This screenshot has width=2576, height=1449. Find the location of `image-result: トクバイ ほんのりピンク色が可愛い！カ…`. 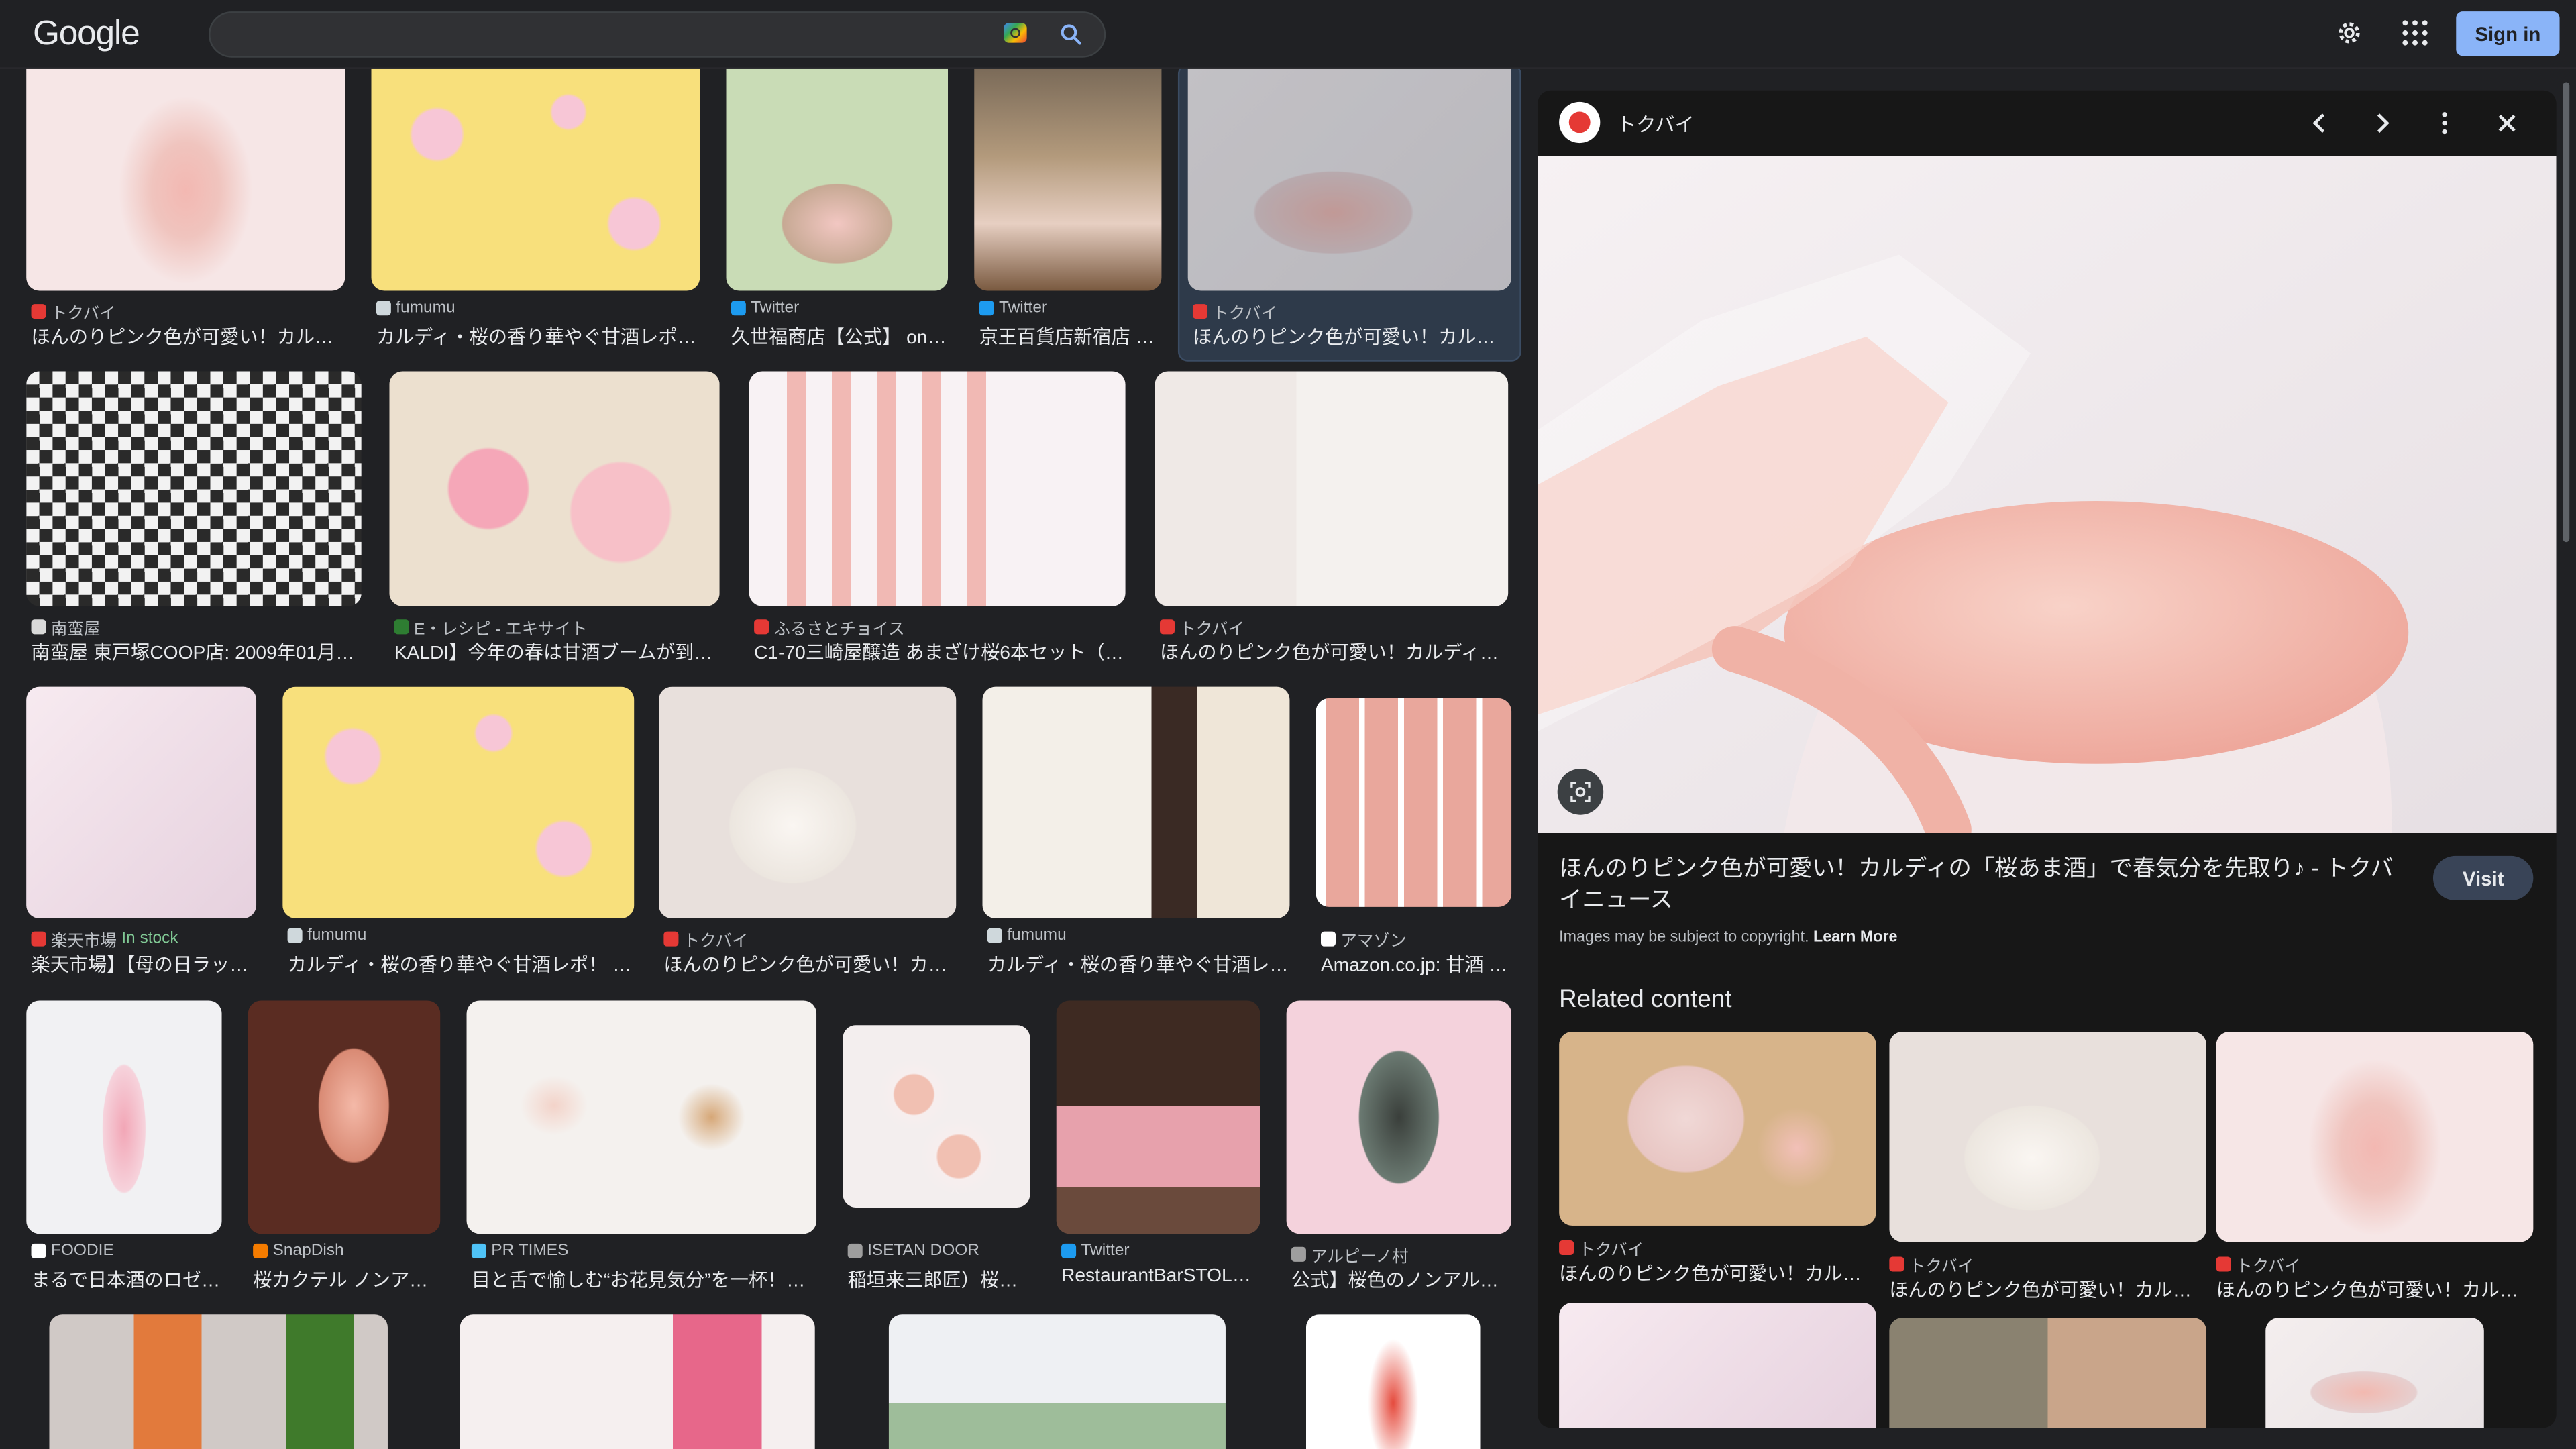

image-result: トクバイ ほんのりピンク色が可愛い！カ… is located at coordinates (808, 834).